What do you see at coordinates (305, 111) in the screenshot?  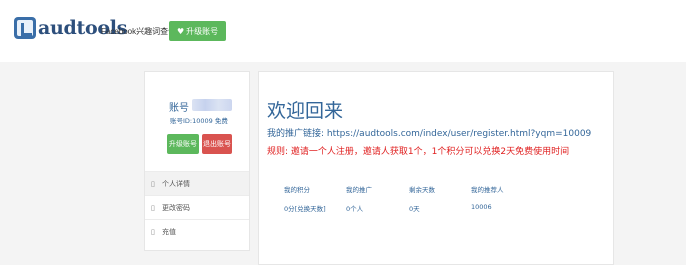 I see `page-title: 欢迎回来` at bounding box center [305, 111].